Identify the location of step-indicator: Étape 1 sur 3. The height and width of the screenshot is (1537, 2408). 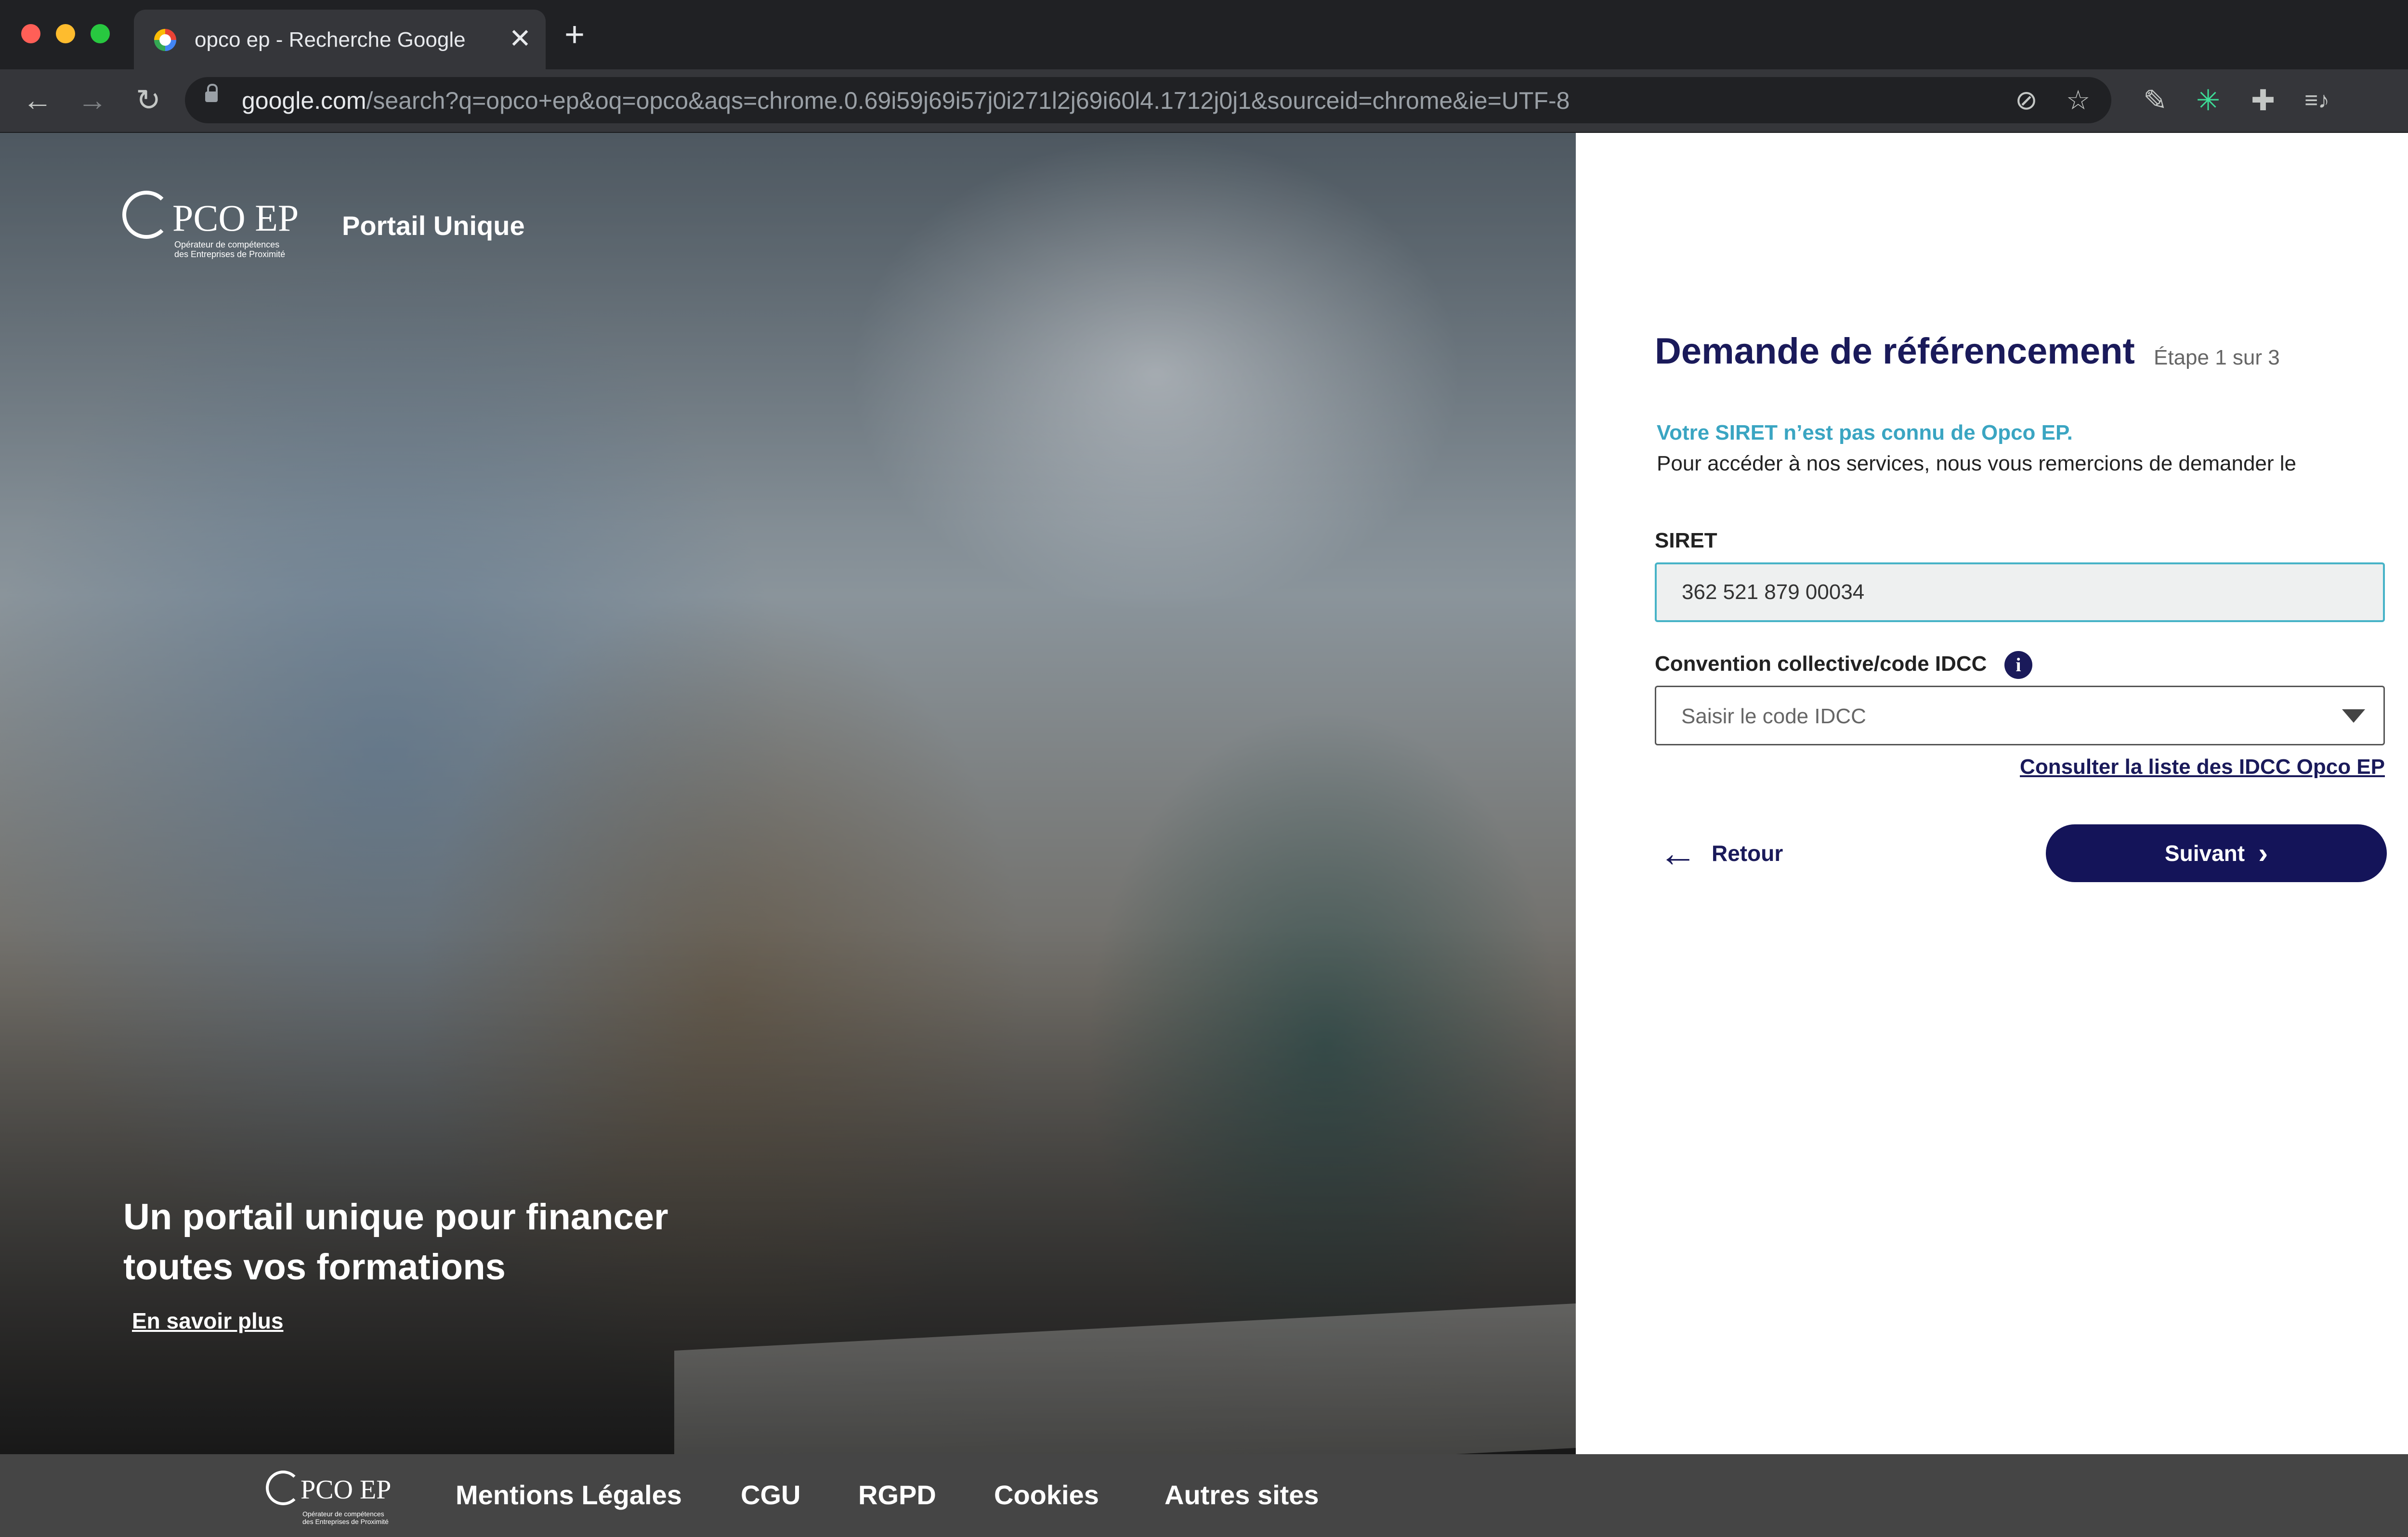
(2217, 358).